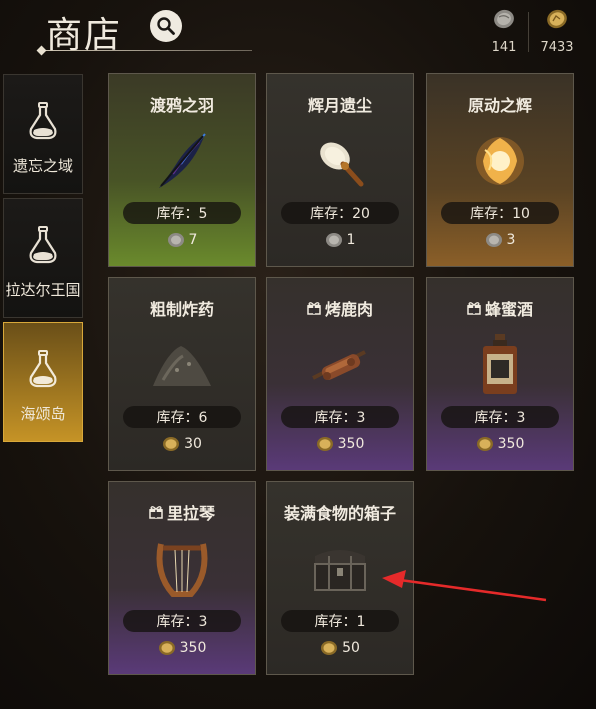  I want to click on moon-dust-icon, so click(342, 164).